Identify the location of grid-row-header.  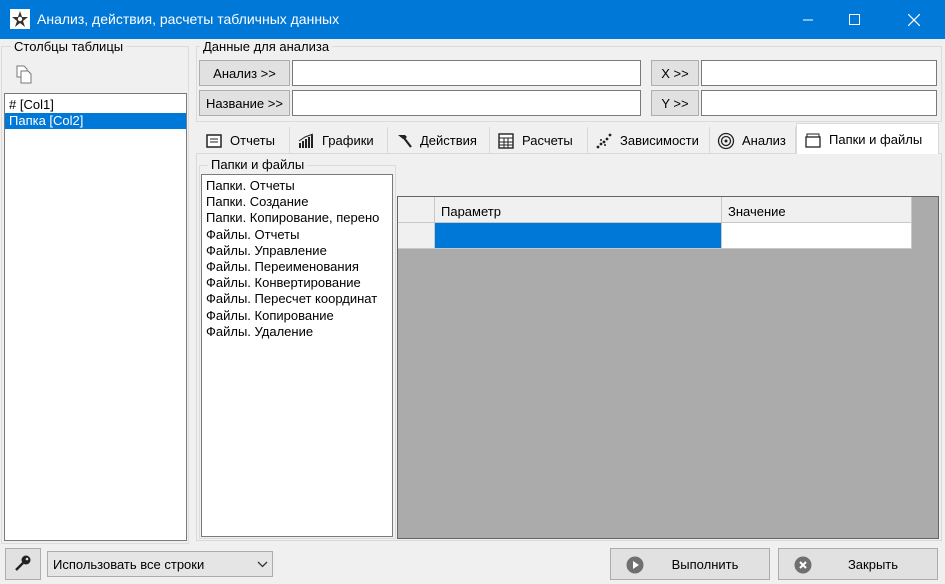
(416, 236).